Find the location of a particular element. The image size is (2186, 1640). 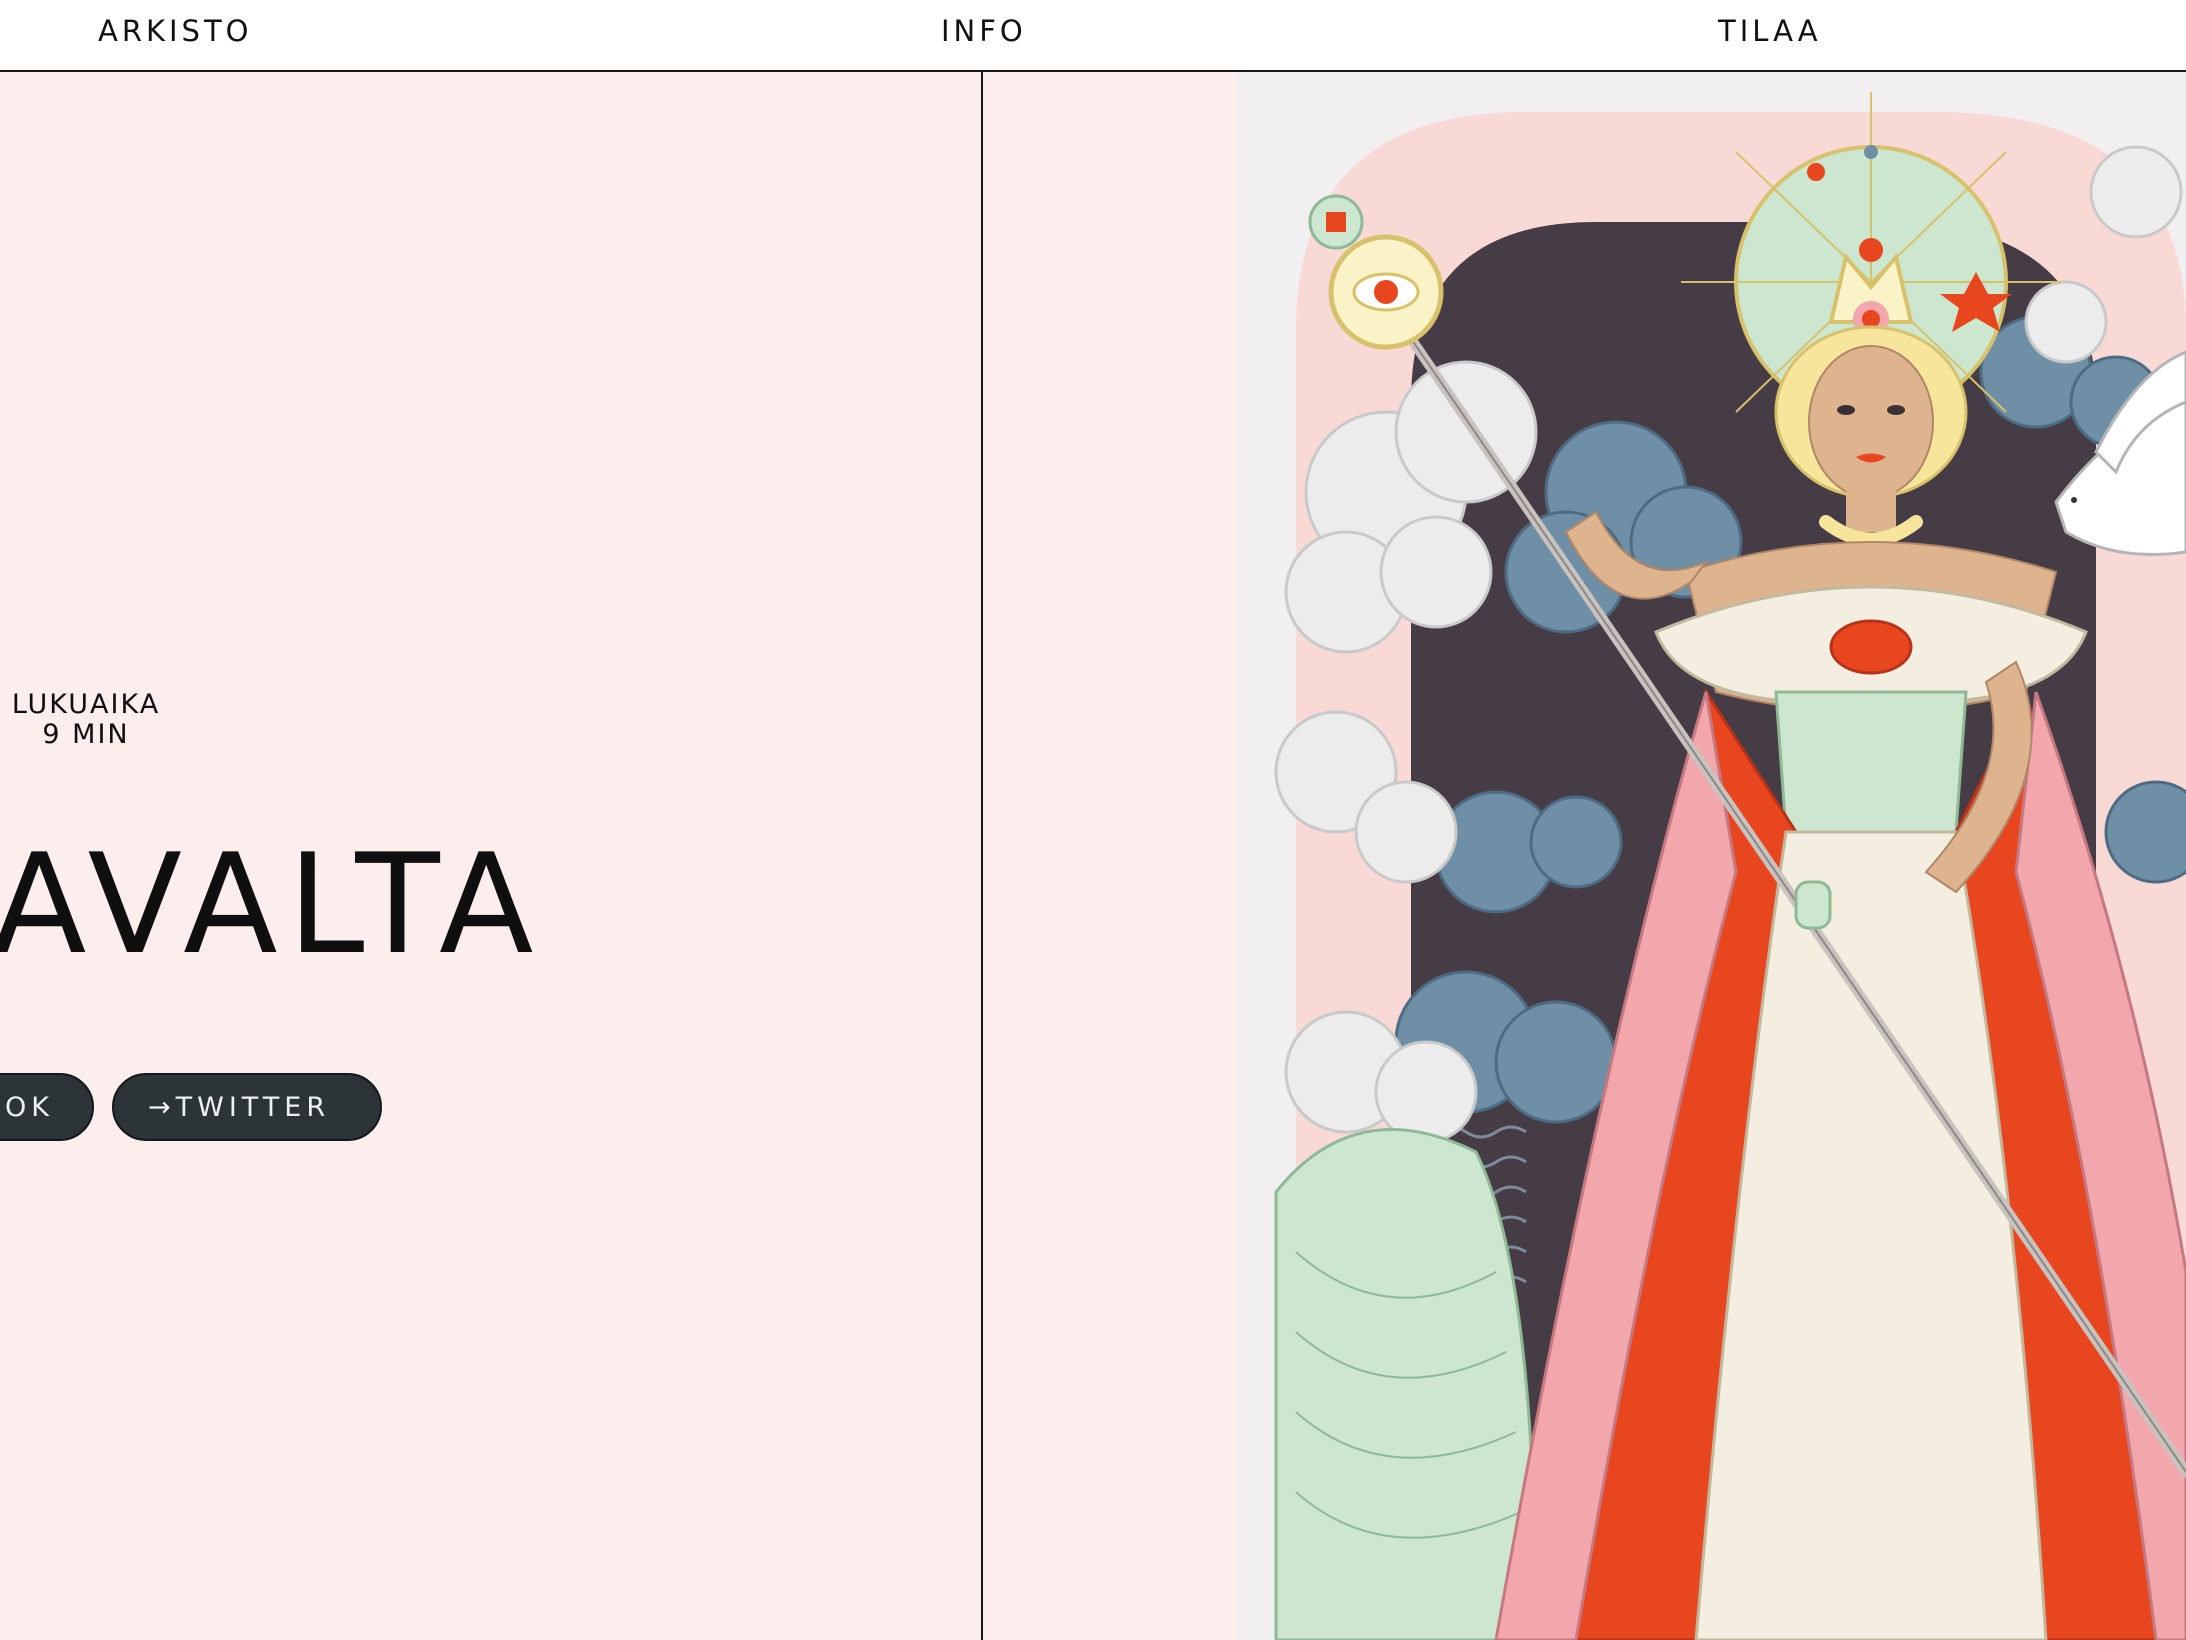

reading-time-label: LUKUAIKA is located at coordinates (86, 704).